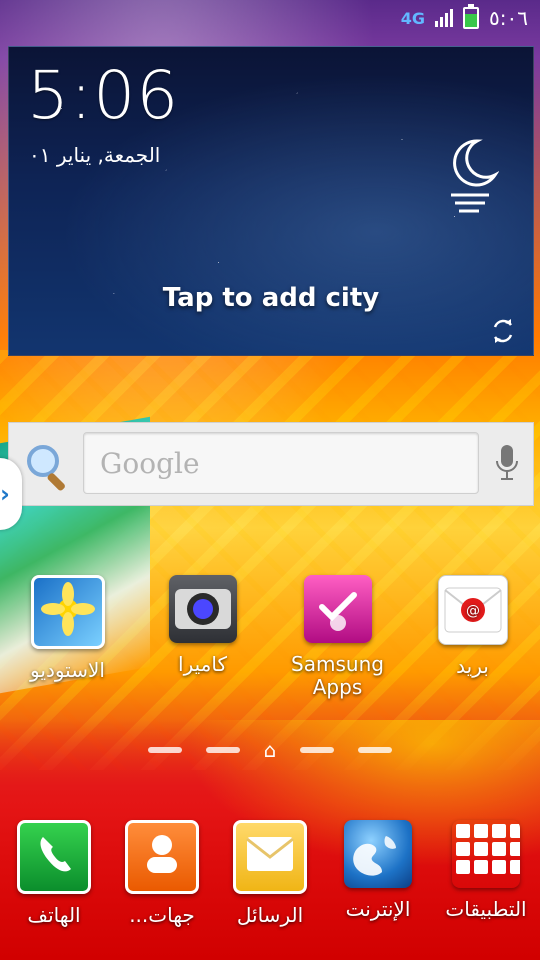  I want to click on dock-label: الهاتف, so click(54, 915).